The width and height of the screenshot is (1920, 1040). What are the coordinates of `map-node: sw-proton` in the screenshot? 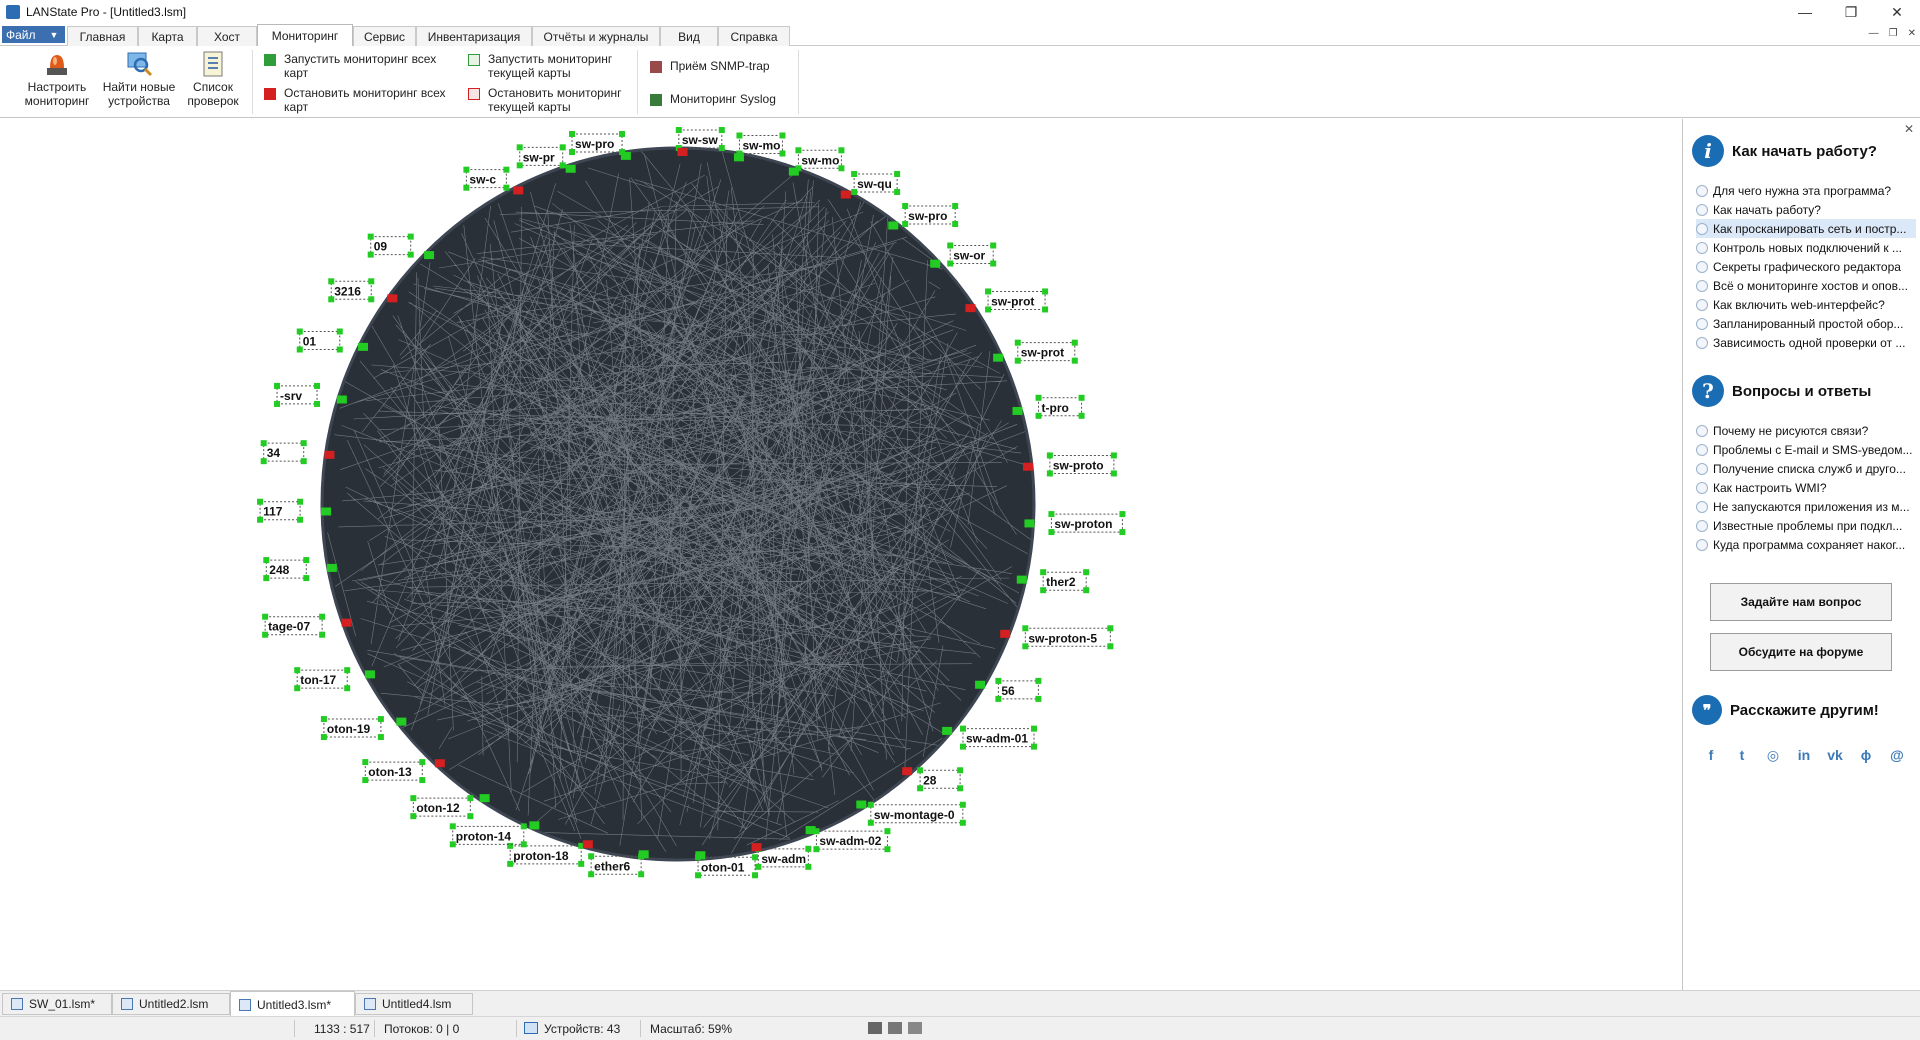 It's located at (1075, 523).